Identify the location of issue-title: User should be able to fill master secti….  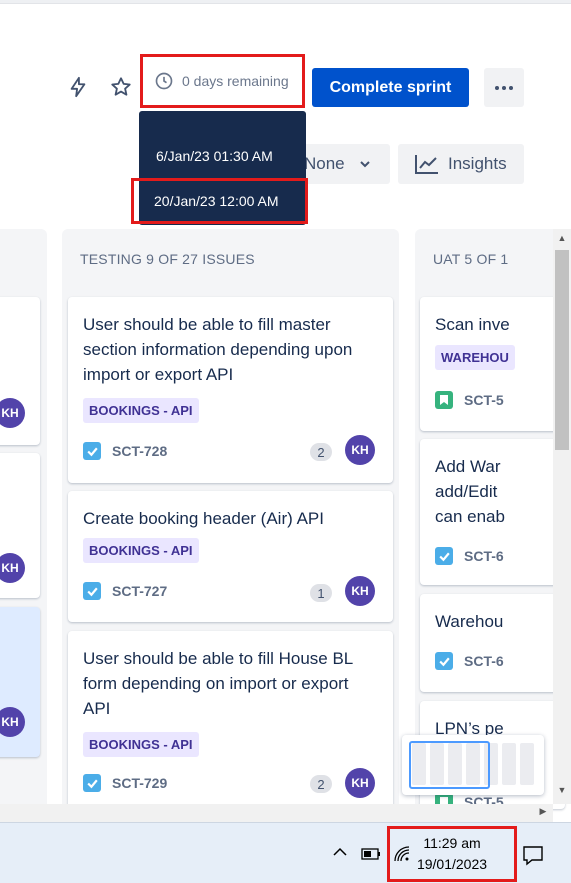
(218, 349).